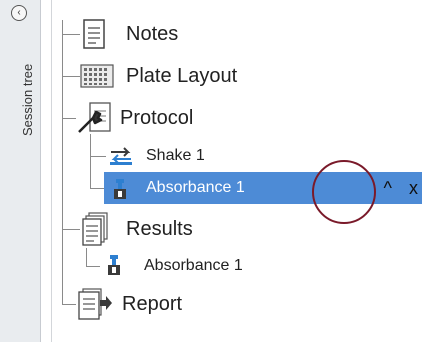  Describe the element at coordinates (152, 303) in the screenshot. I see `tree-item-label: Report` at that location.